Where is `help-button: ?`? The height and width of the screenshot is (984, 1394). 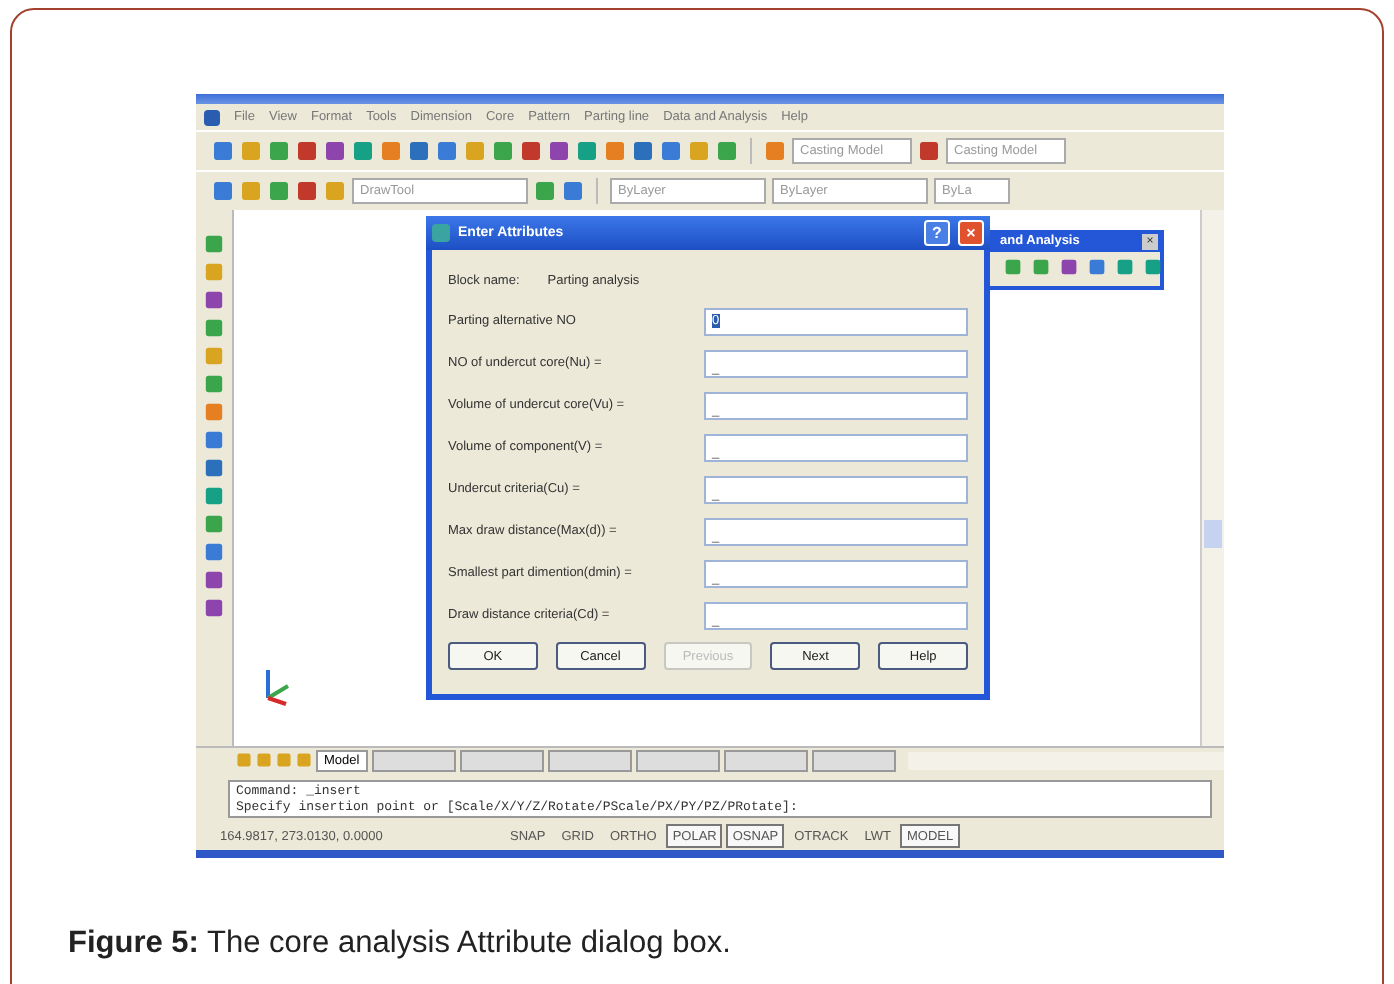 help-button: ? is located at coordinates (937, 233).